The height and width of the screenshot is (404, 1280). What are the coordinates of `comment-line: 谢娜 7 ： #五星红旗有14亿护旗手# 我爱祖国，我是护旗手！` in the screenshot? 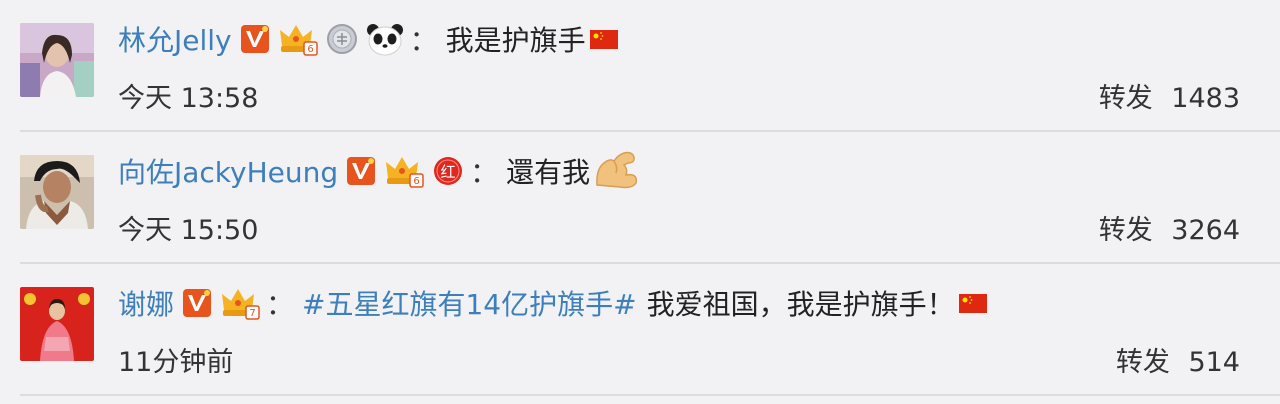 It's located at (552, 303).